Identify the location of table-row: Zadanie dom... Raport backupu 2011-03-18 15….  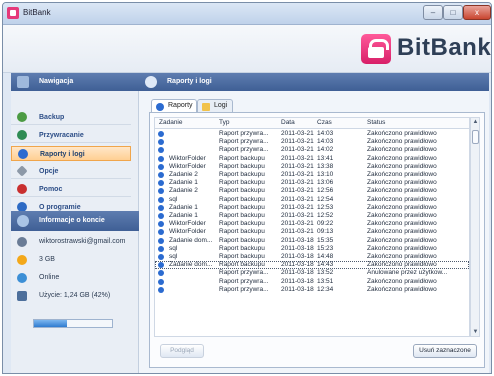
(312, 241).